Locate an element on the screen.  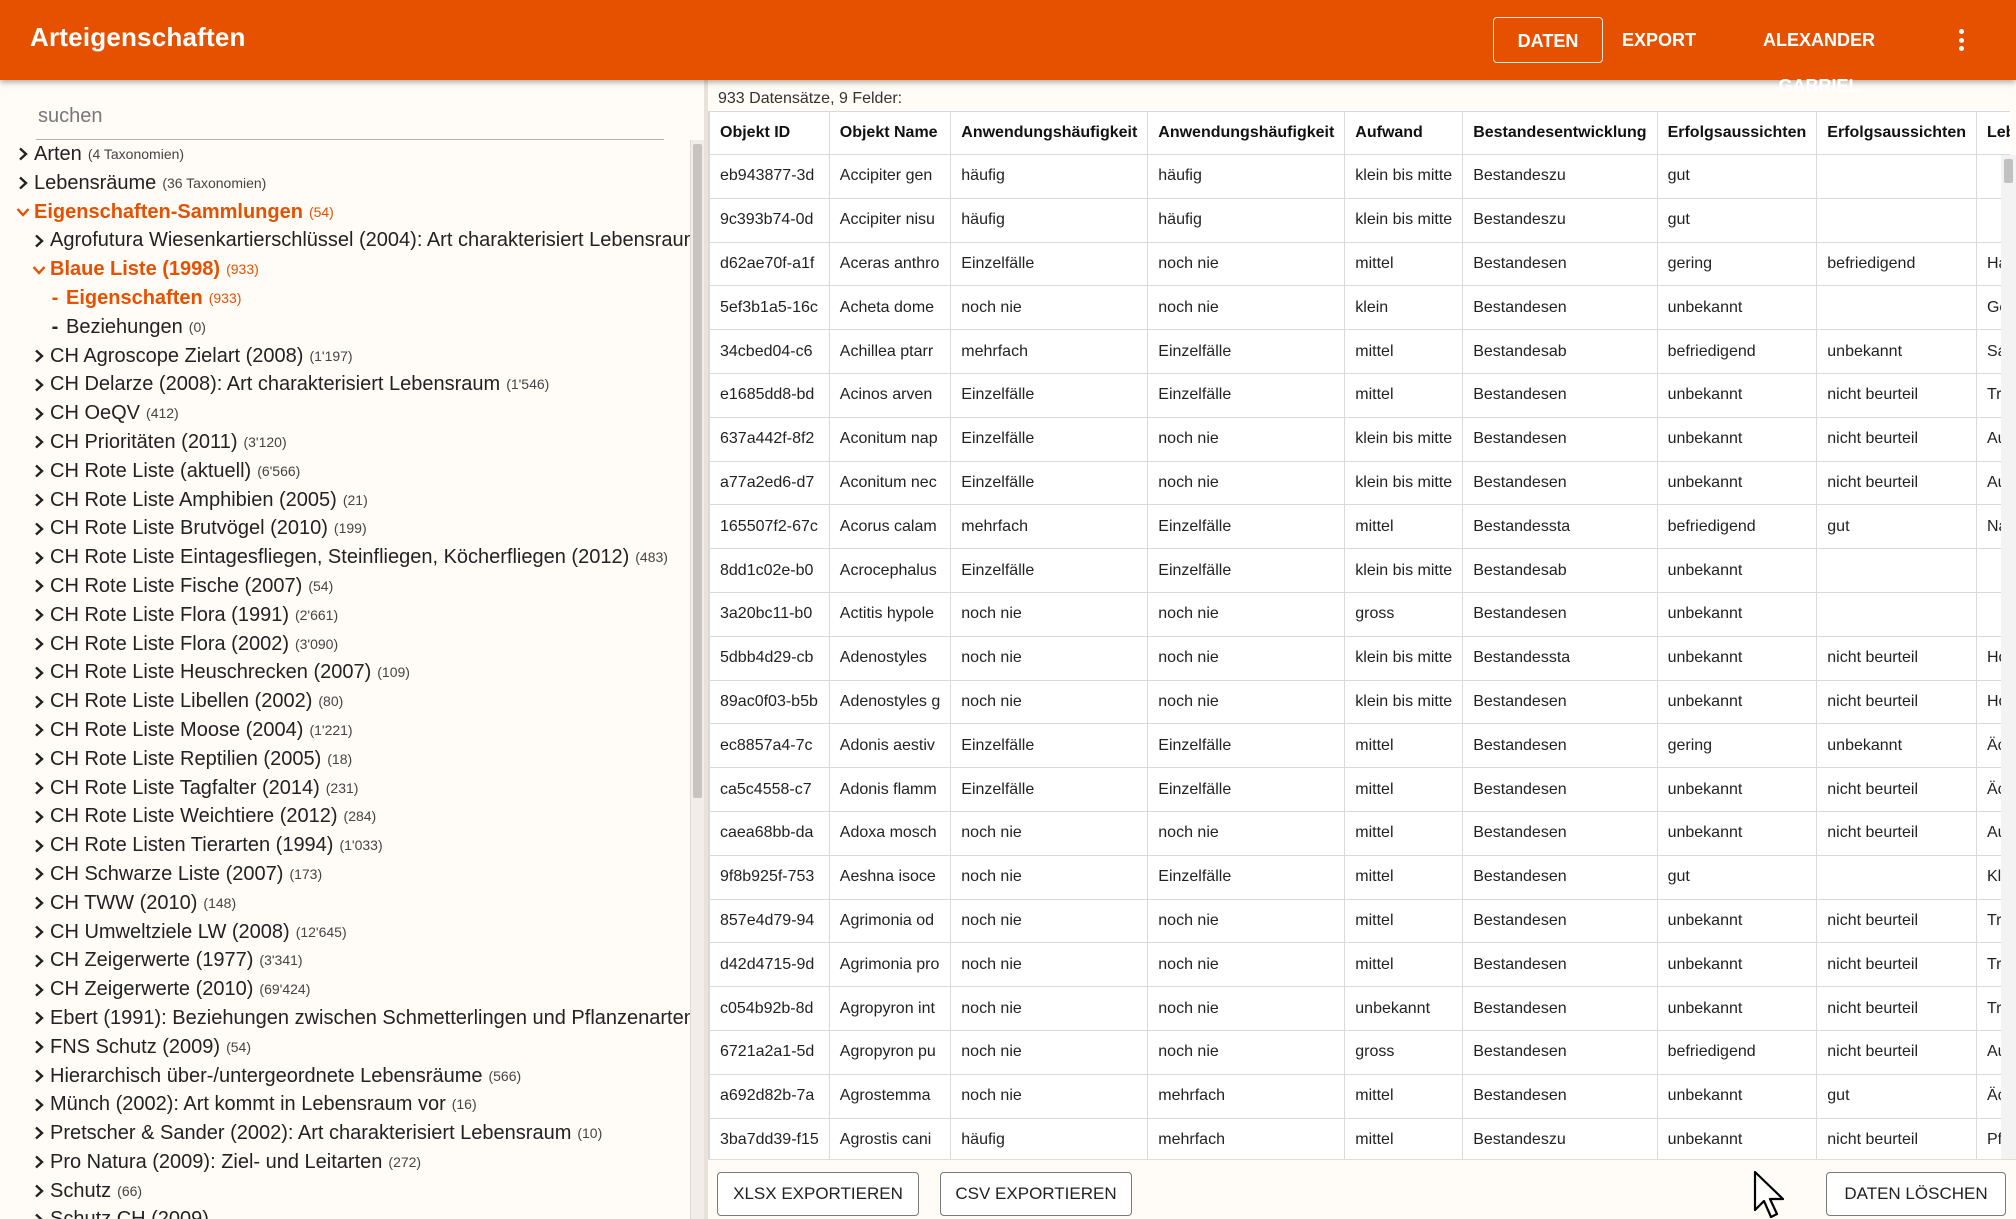
column-header: Anwendungshäufigkeit is located at coordinates (1049, 133).